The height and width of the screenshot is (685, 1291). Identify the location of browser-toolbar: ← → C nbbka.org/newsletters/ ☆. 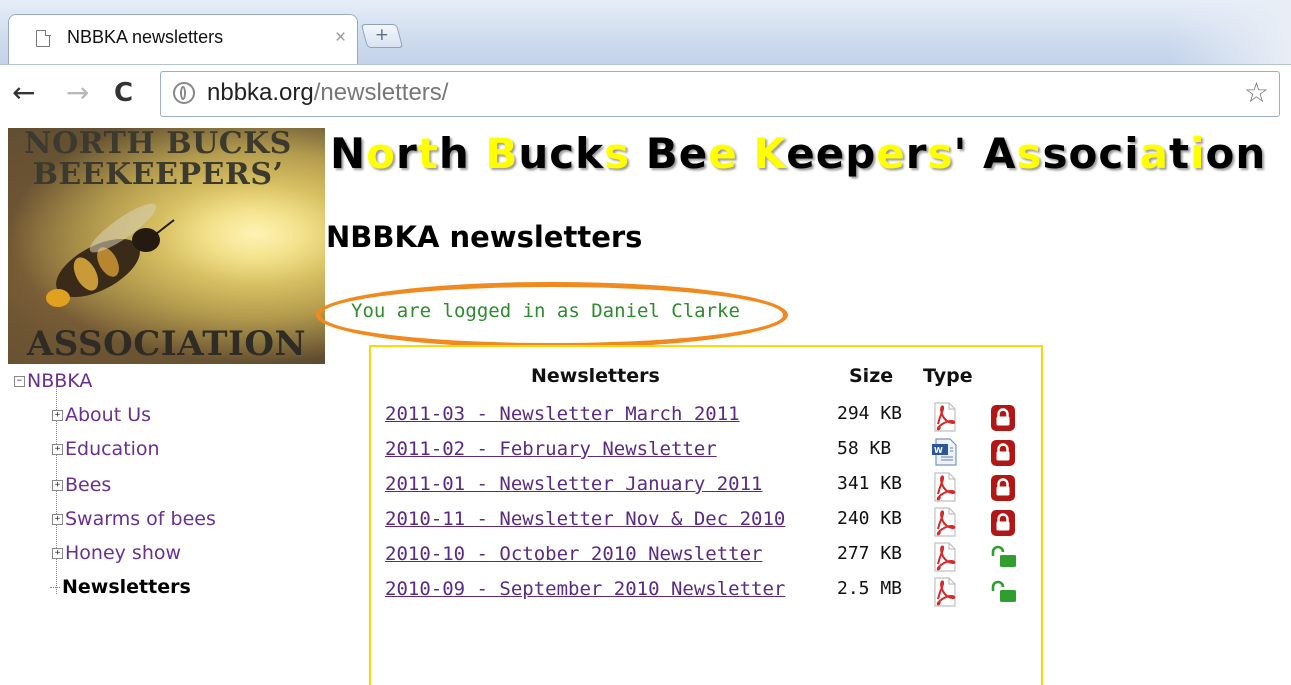
(645, 94).